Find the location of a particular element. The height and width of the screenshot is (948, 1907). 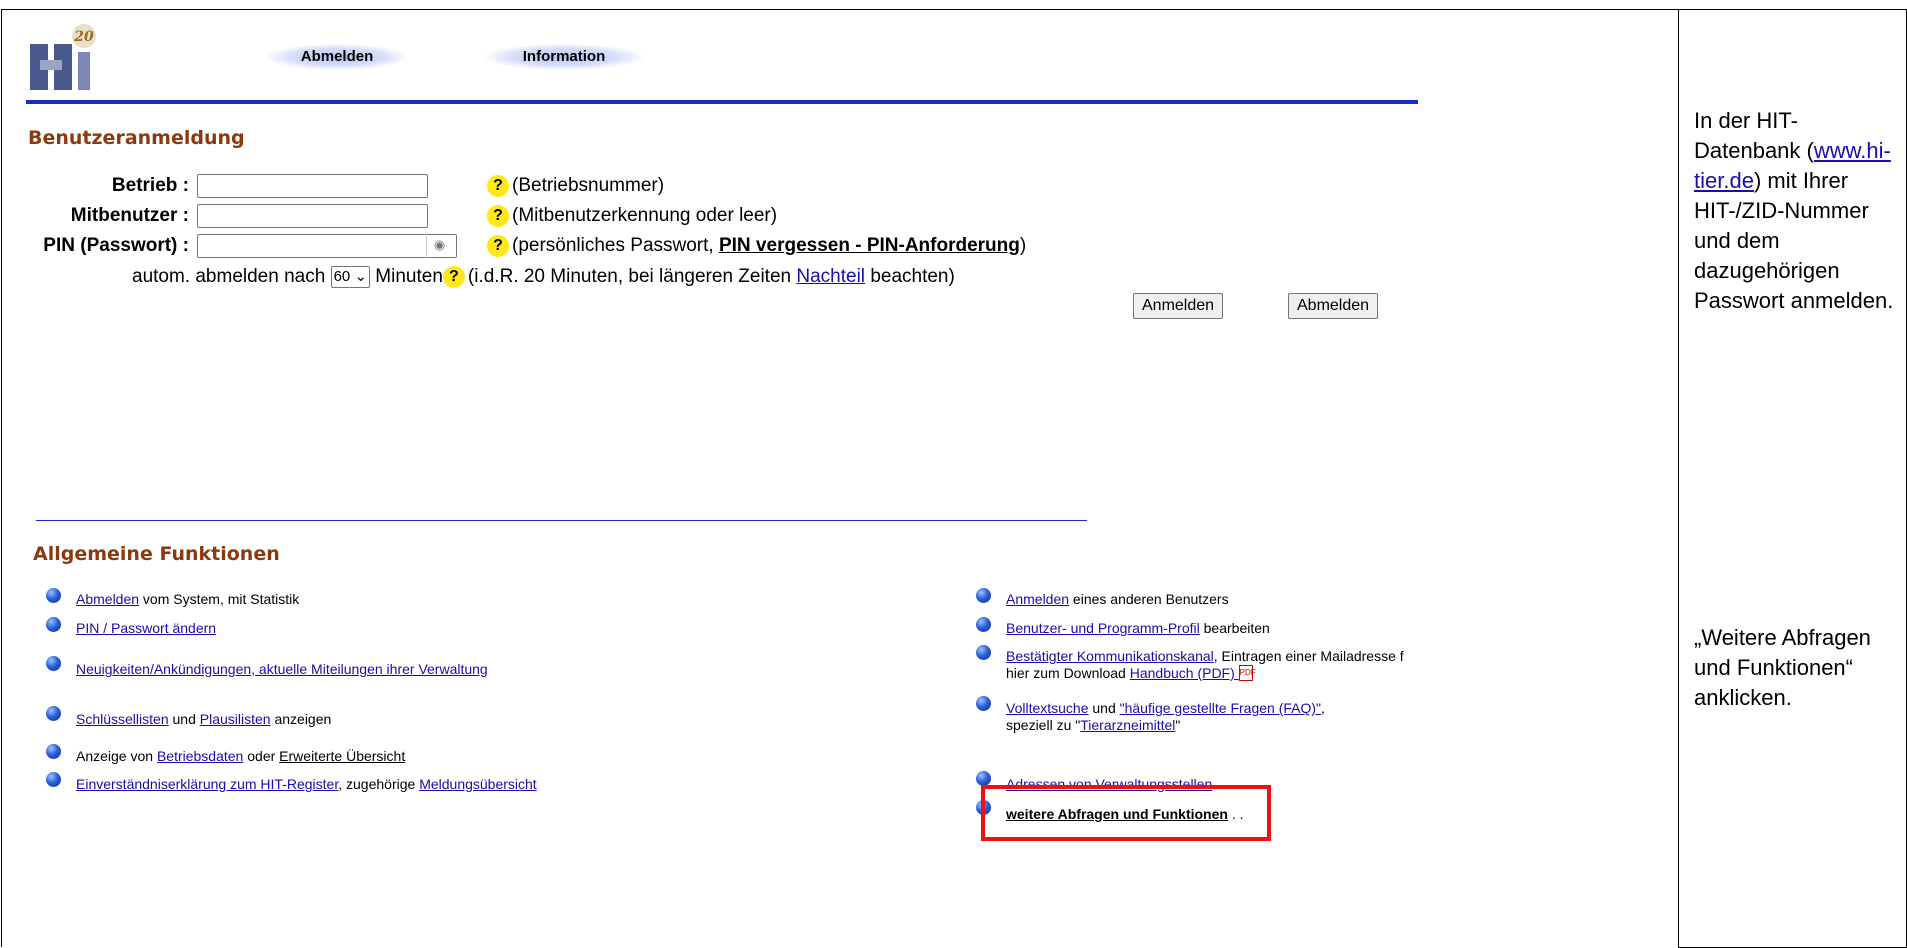

tierarzneimittel-link: Tierarzneimittel is located at coordinates (1127, 725).